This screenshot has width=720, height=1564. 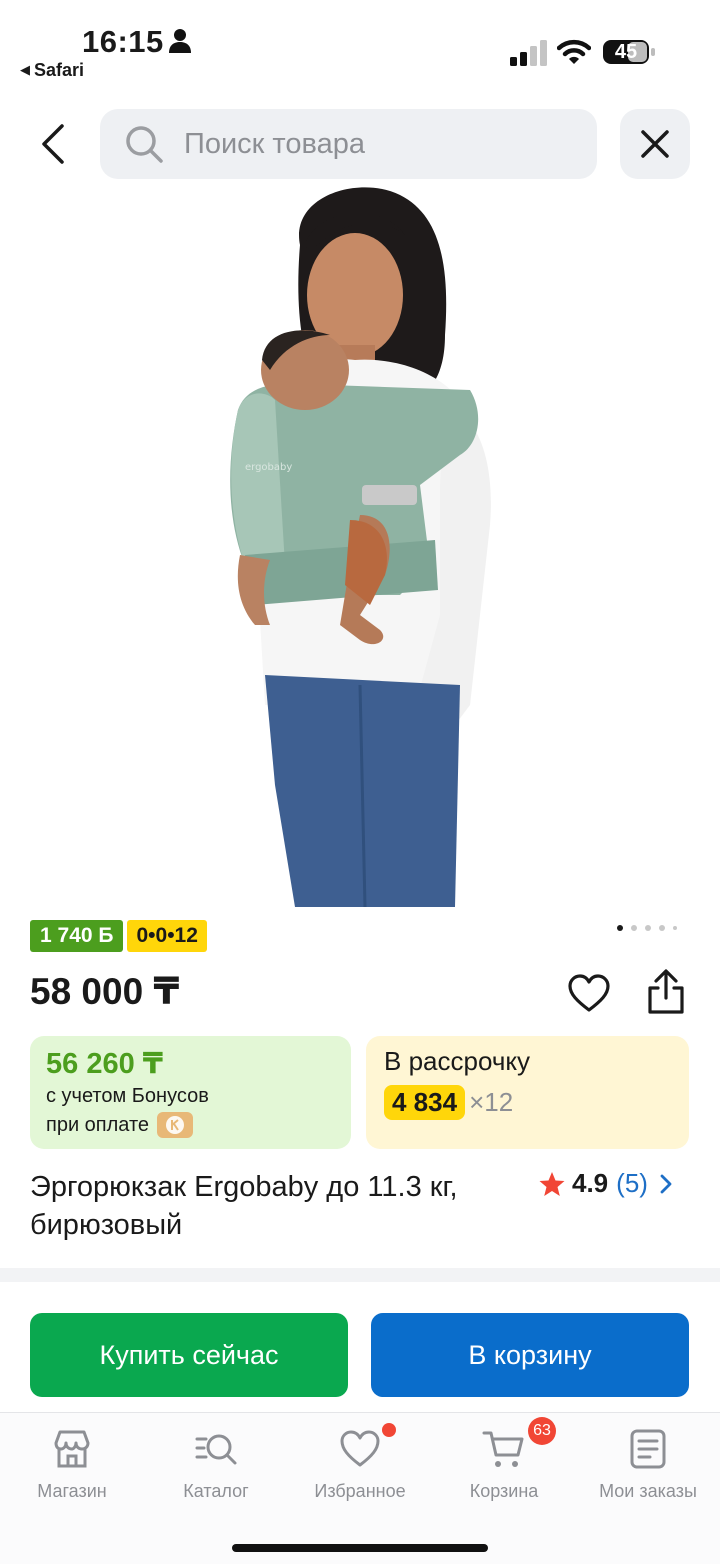 What do you see at coordinates (167, 936) in the screenshot?
I see `installment-badge: 0•0•12` at bounding box center [167, 936].